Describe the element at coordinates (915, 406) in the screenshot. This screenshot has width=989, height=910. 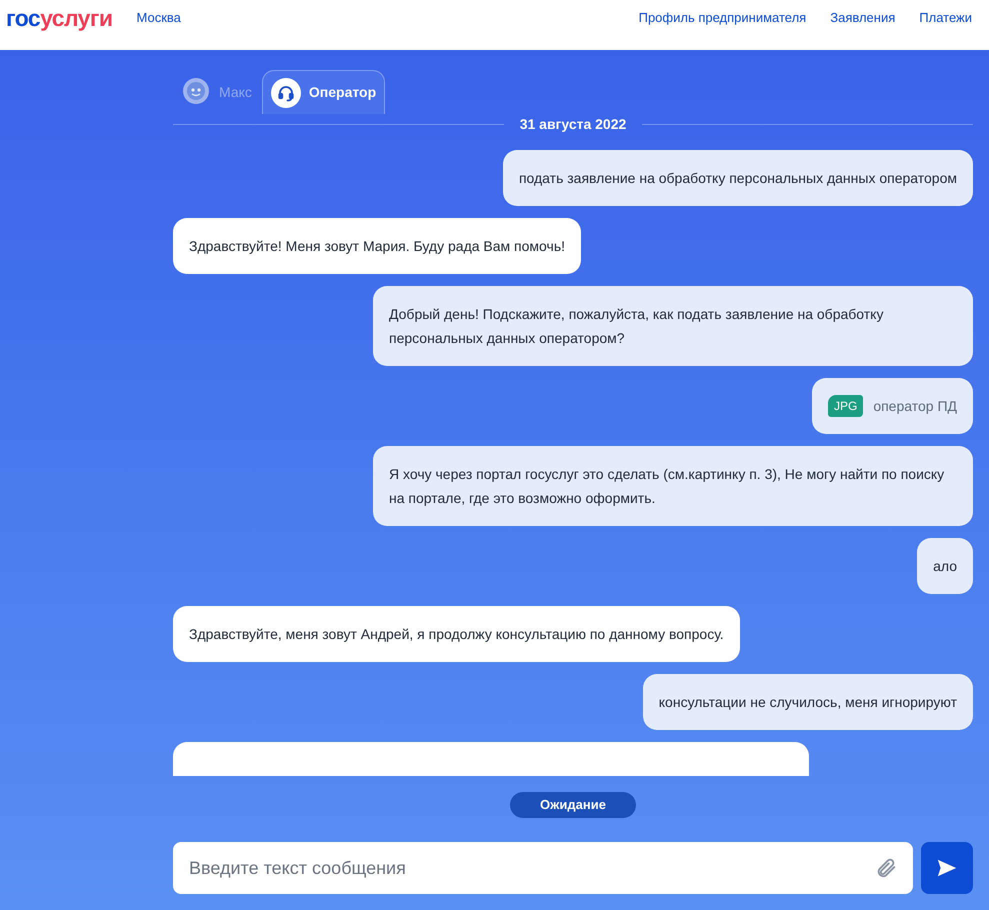
I see `file-name: оператор ПД` at that location.